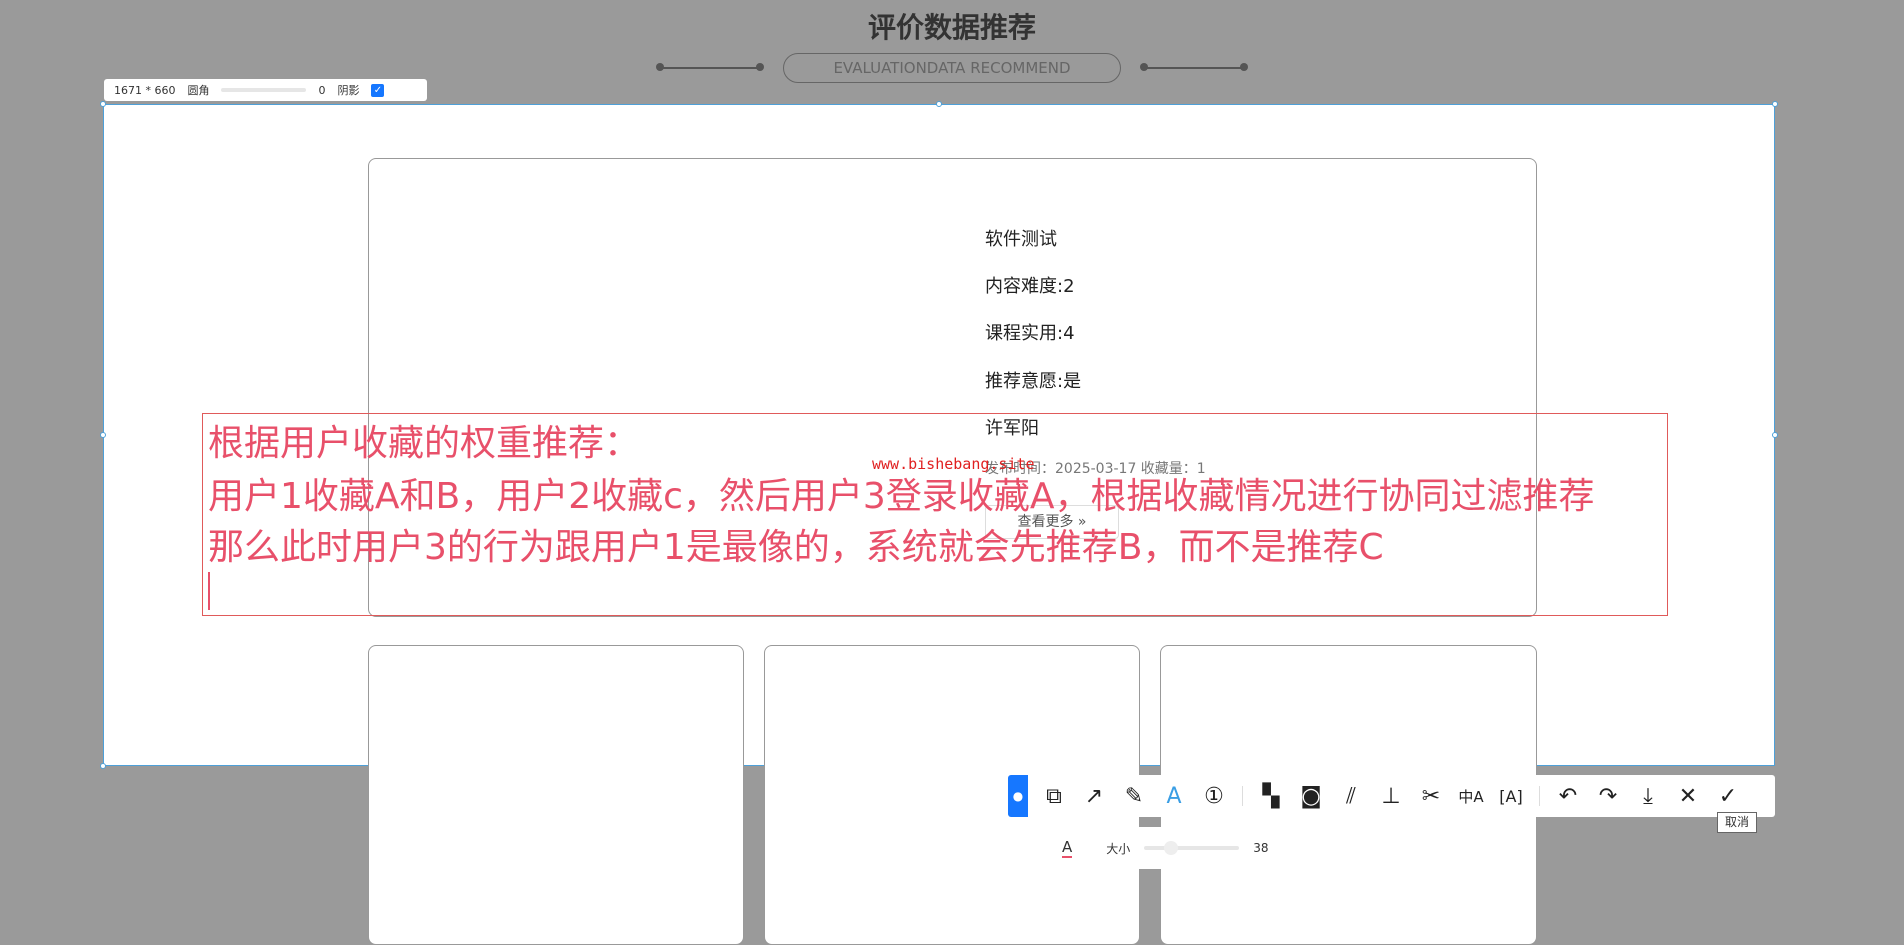  What do you see at coordinates (1568, 796) in the screenshot?
I see `undo-icon: ↶` at bounding box center [1568, 796].